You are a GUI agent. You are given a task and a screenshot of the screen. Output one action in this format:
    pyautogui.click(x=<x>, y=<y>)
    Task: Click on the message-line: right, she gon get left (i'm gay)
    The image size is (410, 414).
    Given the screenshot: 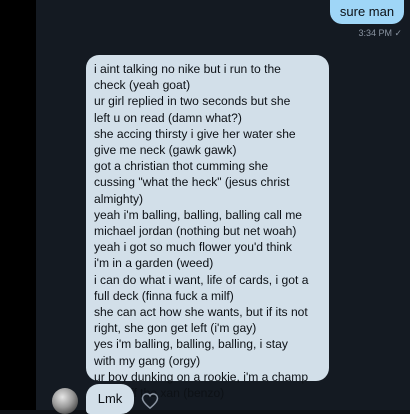 What is the action you would take?
    pyautogui.click(x=175, y=328)
    